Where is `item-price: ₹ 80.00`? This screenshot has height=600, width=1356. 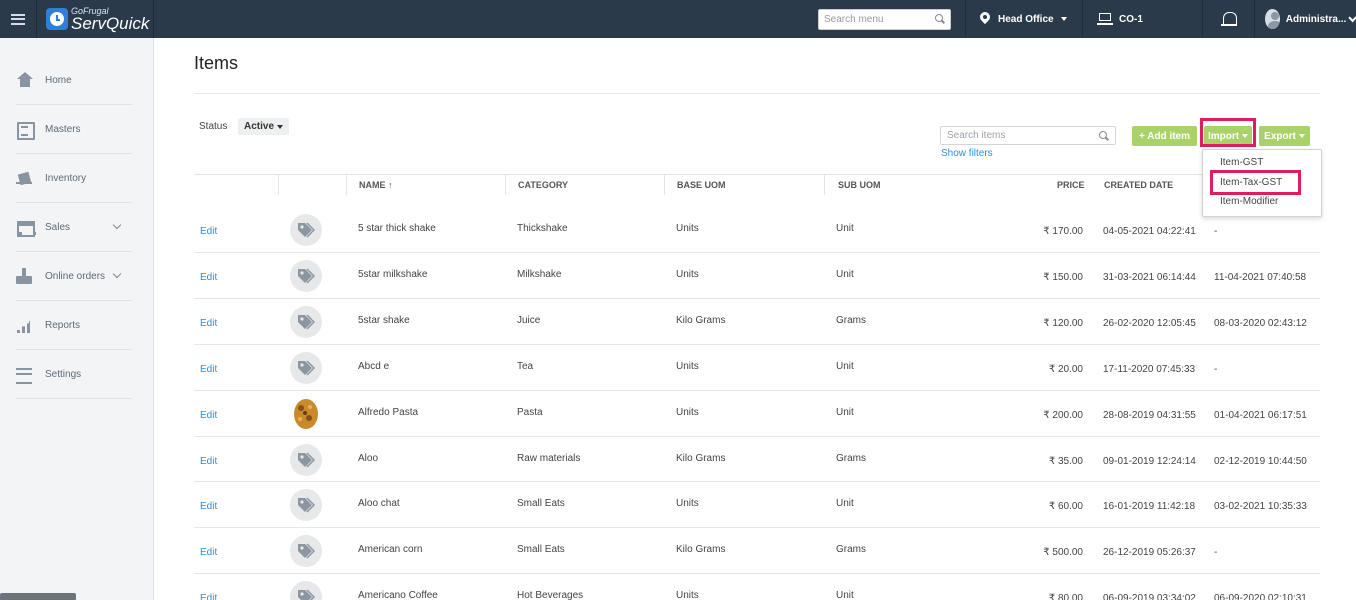 item-price: ₹ 80.00 is located at coordinates (1065, 596).